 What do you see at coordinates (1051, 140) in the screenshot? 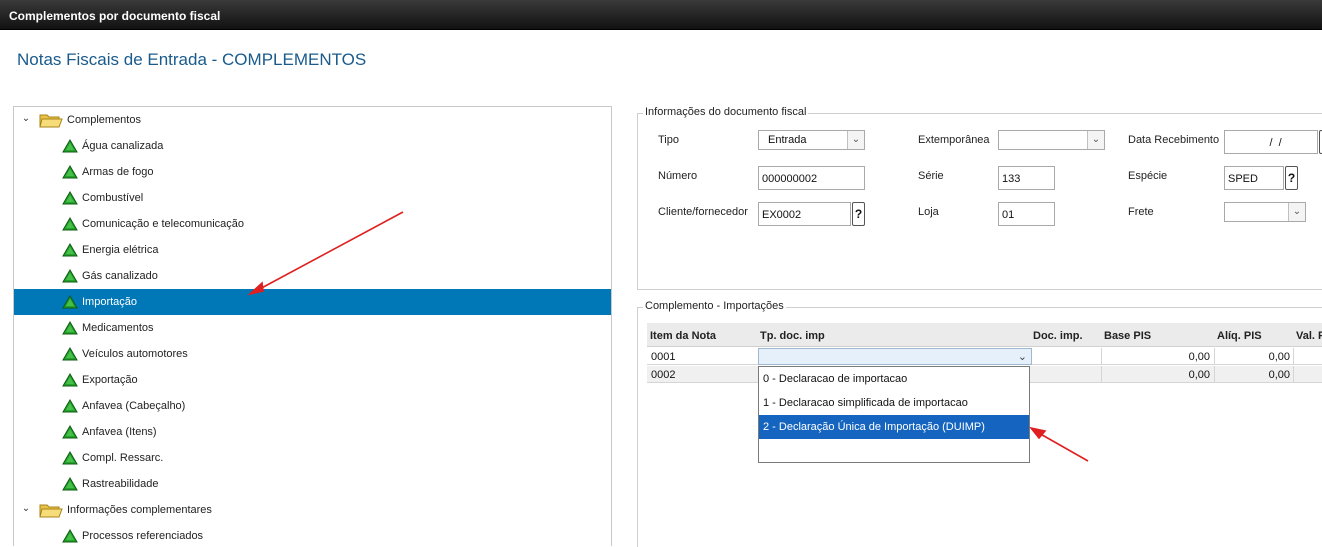
I see `extemporanea-select: ⌄` at bounding box center [1051, 140].